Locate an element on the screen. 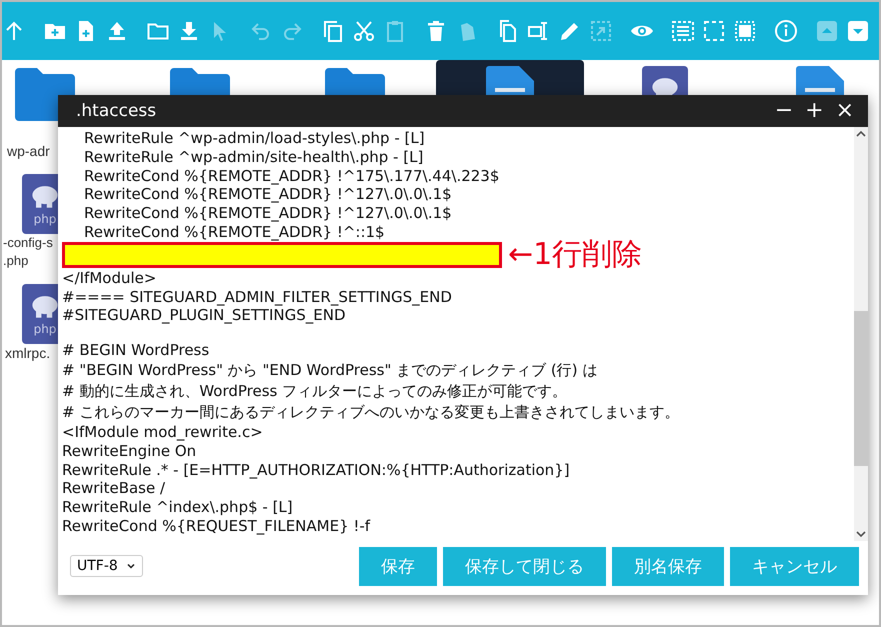  file-name: wp-adr is located at coordinates (28, 151).